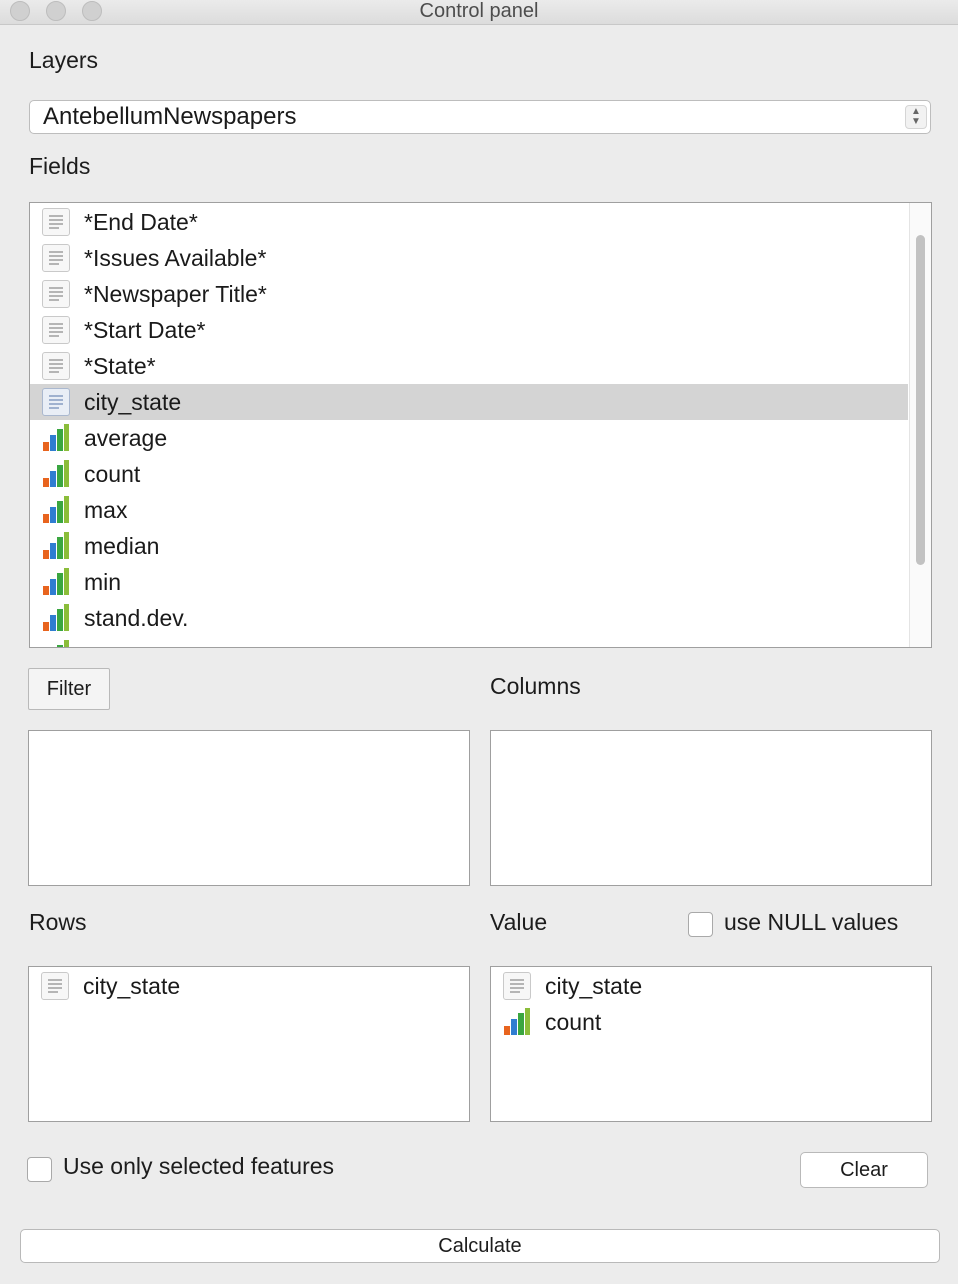 The height and width of the screenshot is (1284, 958). I want to click on field-item-label: average, so click(126, 438).